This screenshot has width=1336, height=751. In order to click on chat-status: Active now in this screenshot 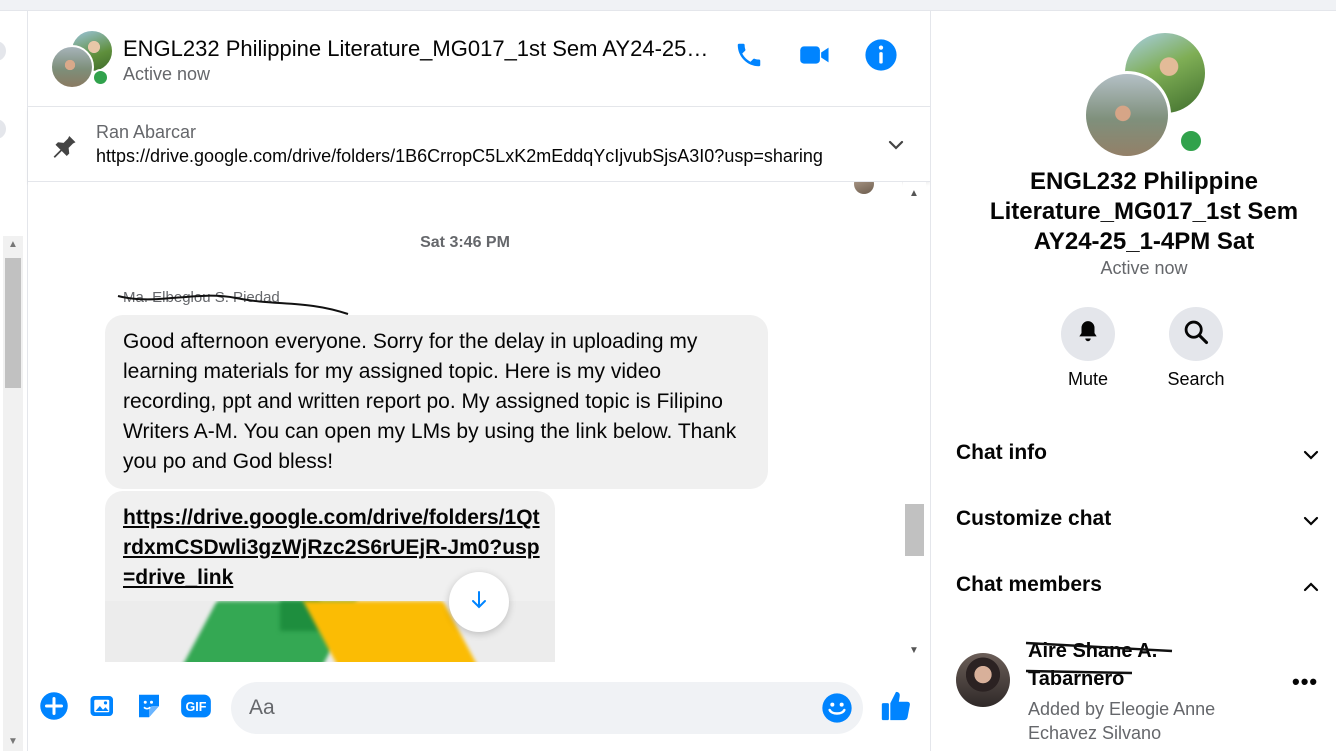, I will do `click(167, 74)`.